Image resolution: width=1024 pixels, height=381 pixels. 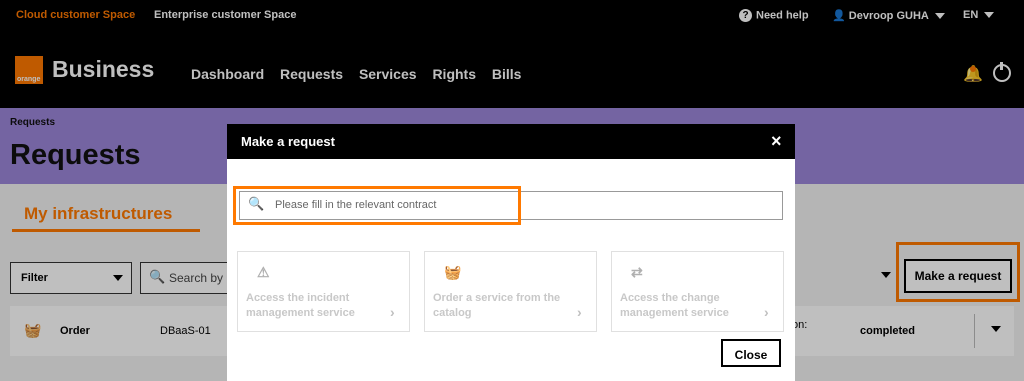 What do you see at coordinates (263, 272) in the screenshot?
I see `warning-icon: ⚠` at bounding box center [263, 272].